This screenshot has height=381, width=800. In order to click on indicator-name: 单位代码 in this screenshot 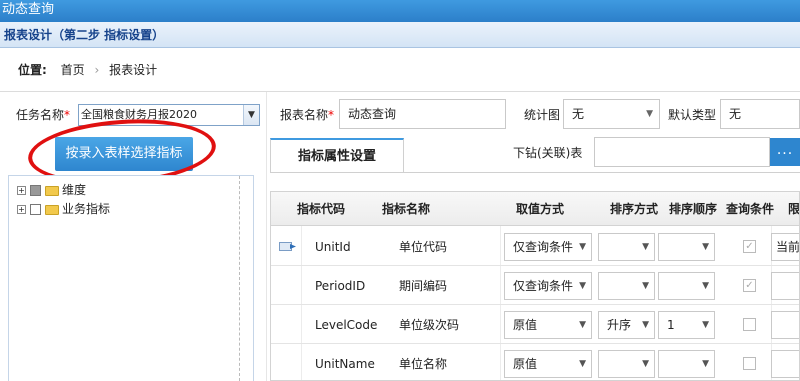, I will do `click(423, 247)`.